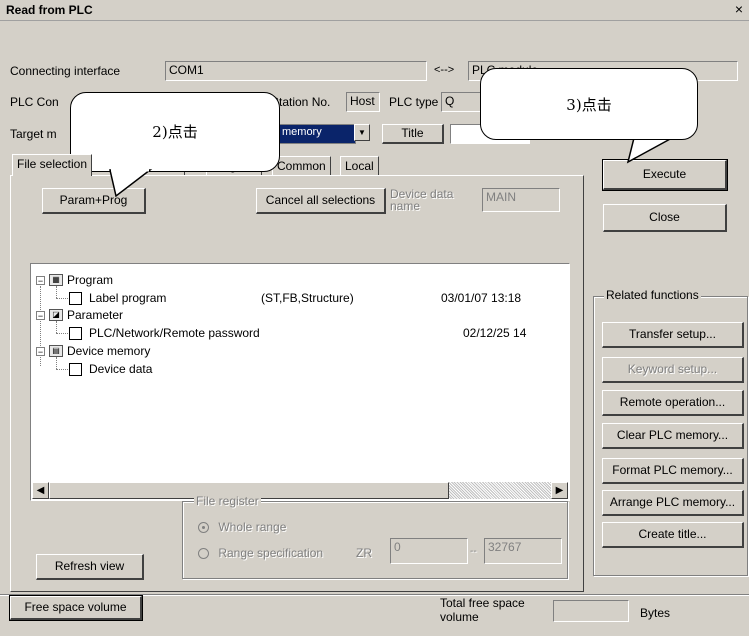  Describe the element at coordinates (131, 183) in the screenshot. I see `step2-pointer` at that location.